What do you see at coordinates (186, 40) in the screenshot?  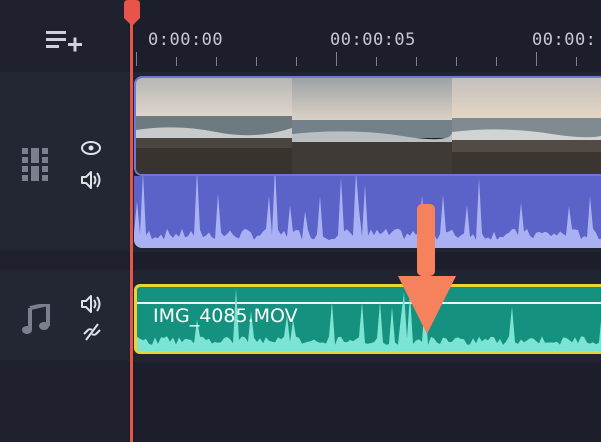 I see `timecode-label: 0:00:00` at bounding box center [186, 40].